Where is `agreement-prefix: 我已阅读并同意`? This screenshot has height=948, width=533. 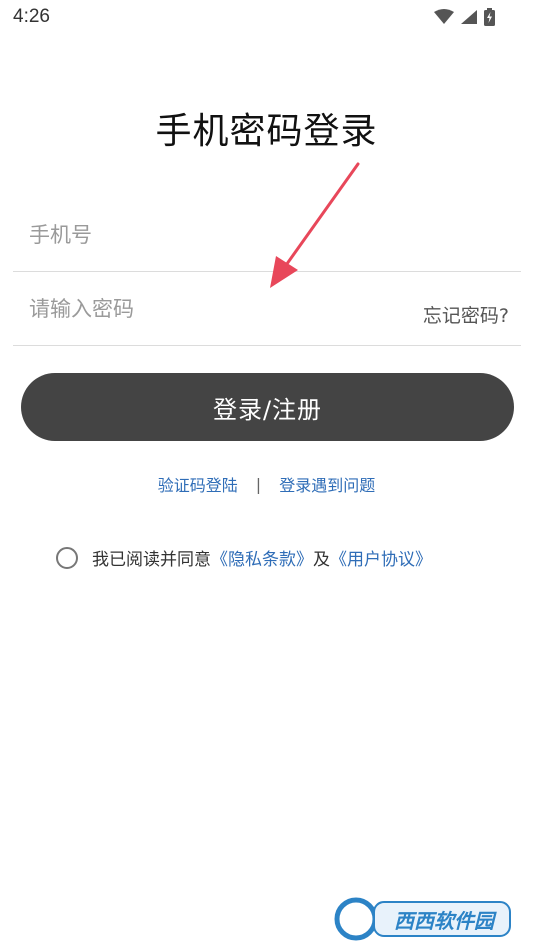 agreement-prefix: 我已阅读并同意 is located at coordinates (151, 560).